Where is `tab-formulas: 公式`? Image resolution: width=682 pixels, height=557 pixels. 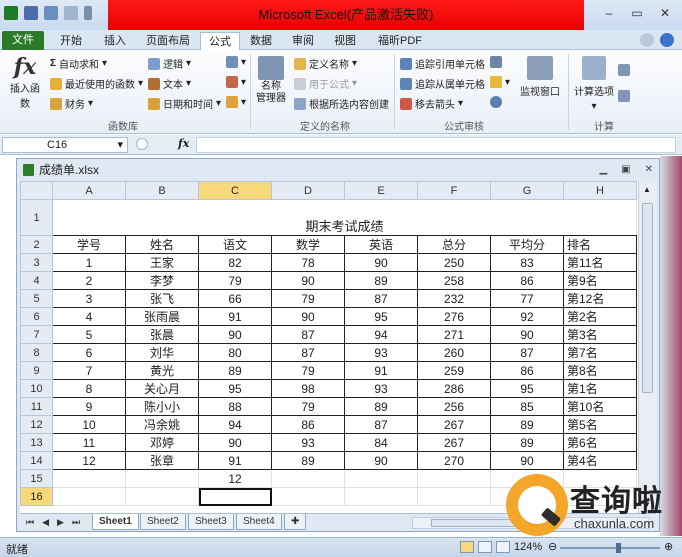 tab-formulas: 公式 is located at coordinates (220, 41).